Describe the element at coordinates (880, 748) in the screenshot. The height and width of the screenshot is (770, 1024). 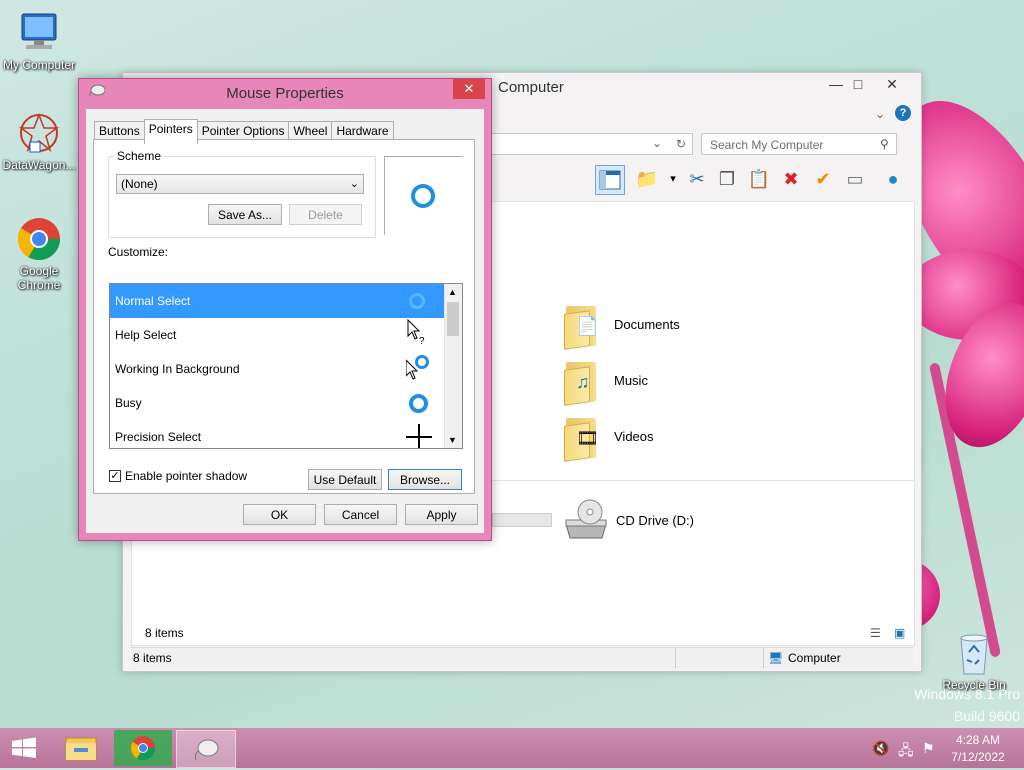
I see `volume-muted-icon: 🔇` at that location.